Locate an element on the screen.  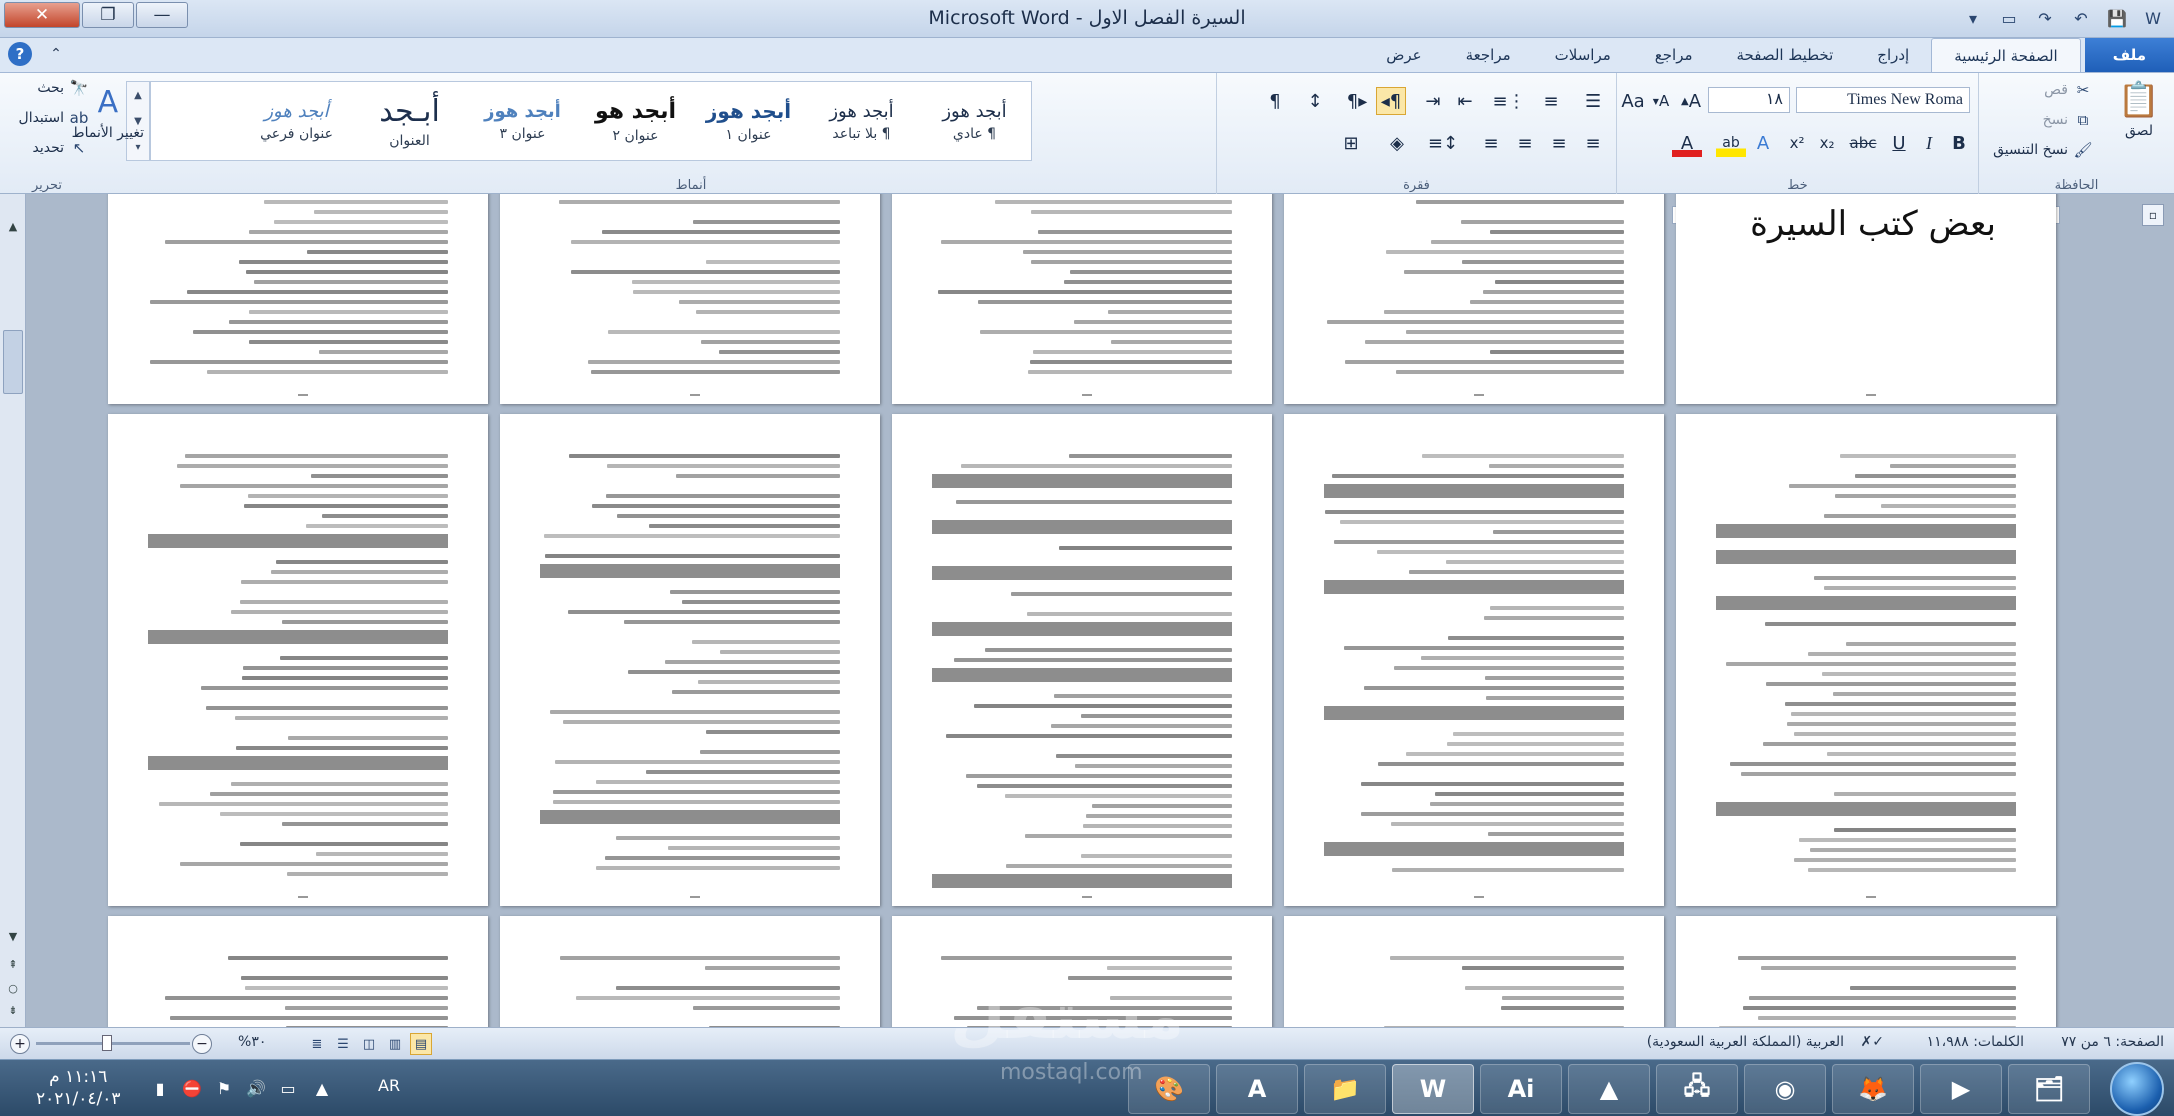
print-layout-view-icon: ▤ is located at coordinates (421, 1044).